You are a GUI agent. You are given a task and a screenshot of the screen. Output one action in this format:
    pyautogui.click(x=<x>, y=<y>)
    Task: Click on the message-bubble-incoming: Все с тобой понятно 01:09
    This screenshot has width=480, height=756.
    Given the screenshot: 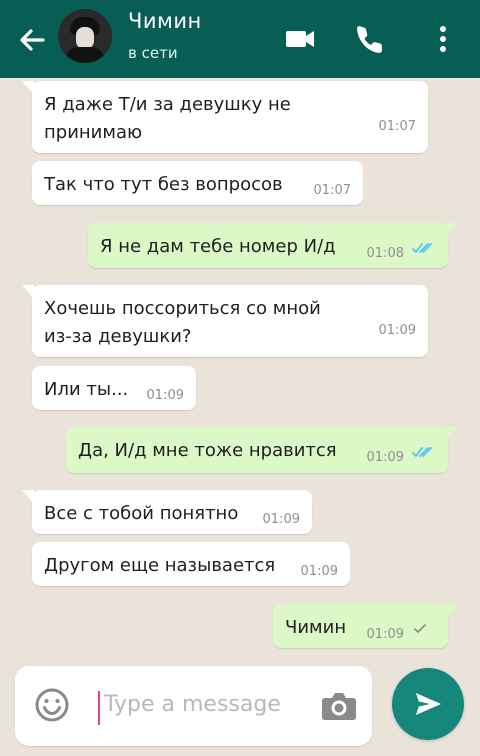 What is the action you would take?
    pyautogui.click(x=167, y=512)
    